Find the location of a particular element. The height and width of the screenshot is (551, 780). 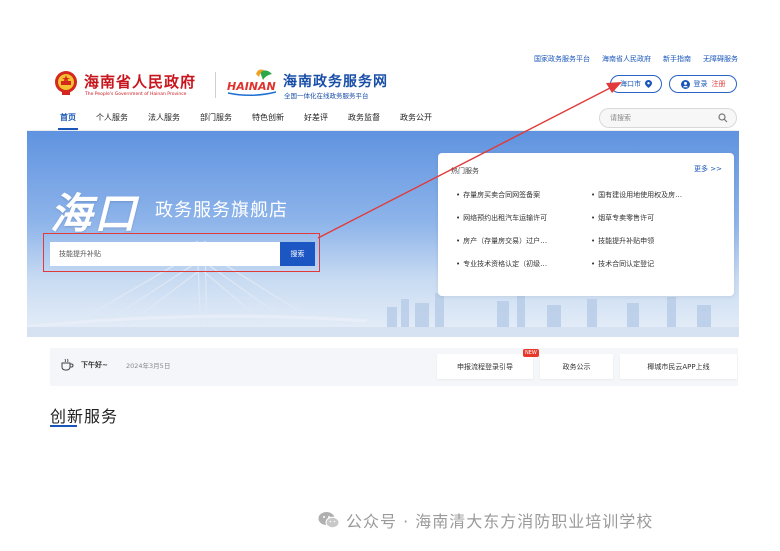

watermark-text: 公众号 · 海南清大东方消防职业培训学校 is located at coordinates (500, 521).